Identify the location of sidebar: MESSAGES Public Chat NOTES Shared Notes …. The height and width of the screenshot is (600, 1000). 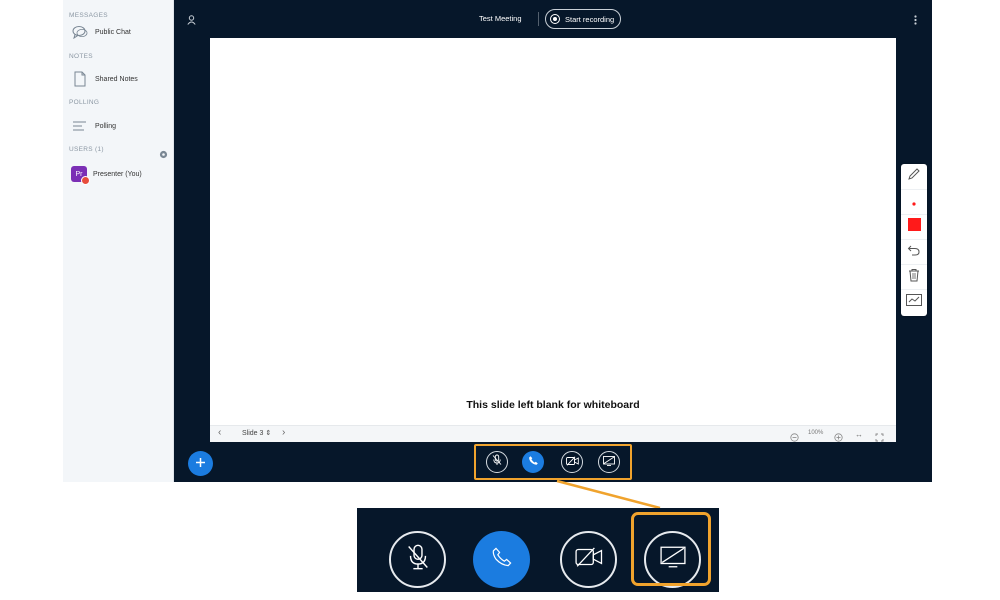
(118, 241).